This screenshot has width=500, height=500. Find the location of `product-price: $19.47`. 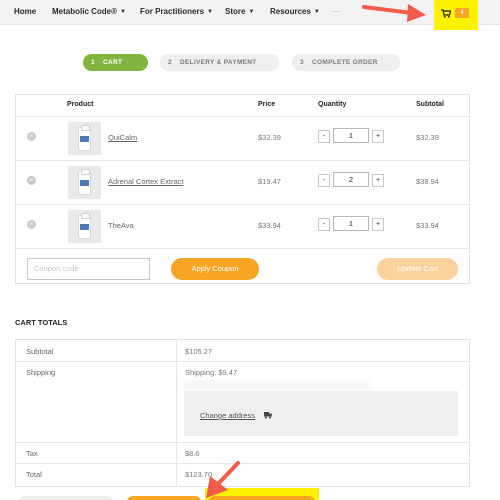

product-price: $19.47 is located at coordinates (269, 181).